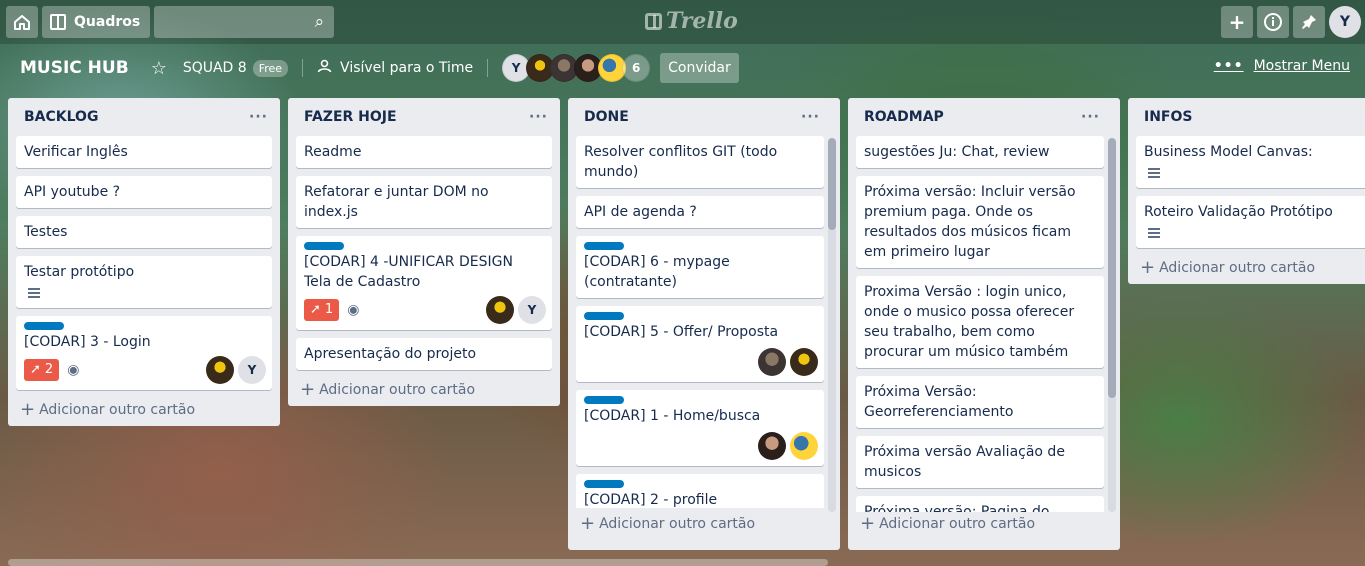 This screenshot has width=1365, height=566. What do you see at coordinates (424, 117) in the screenshot?
I see `list-header: FAZER HOJE ···` at bounding box center [424, 117].